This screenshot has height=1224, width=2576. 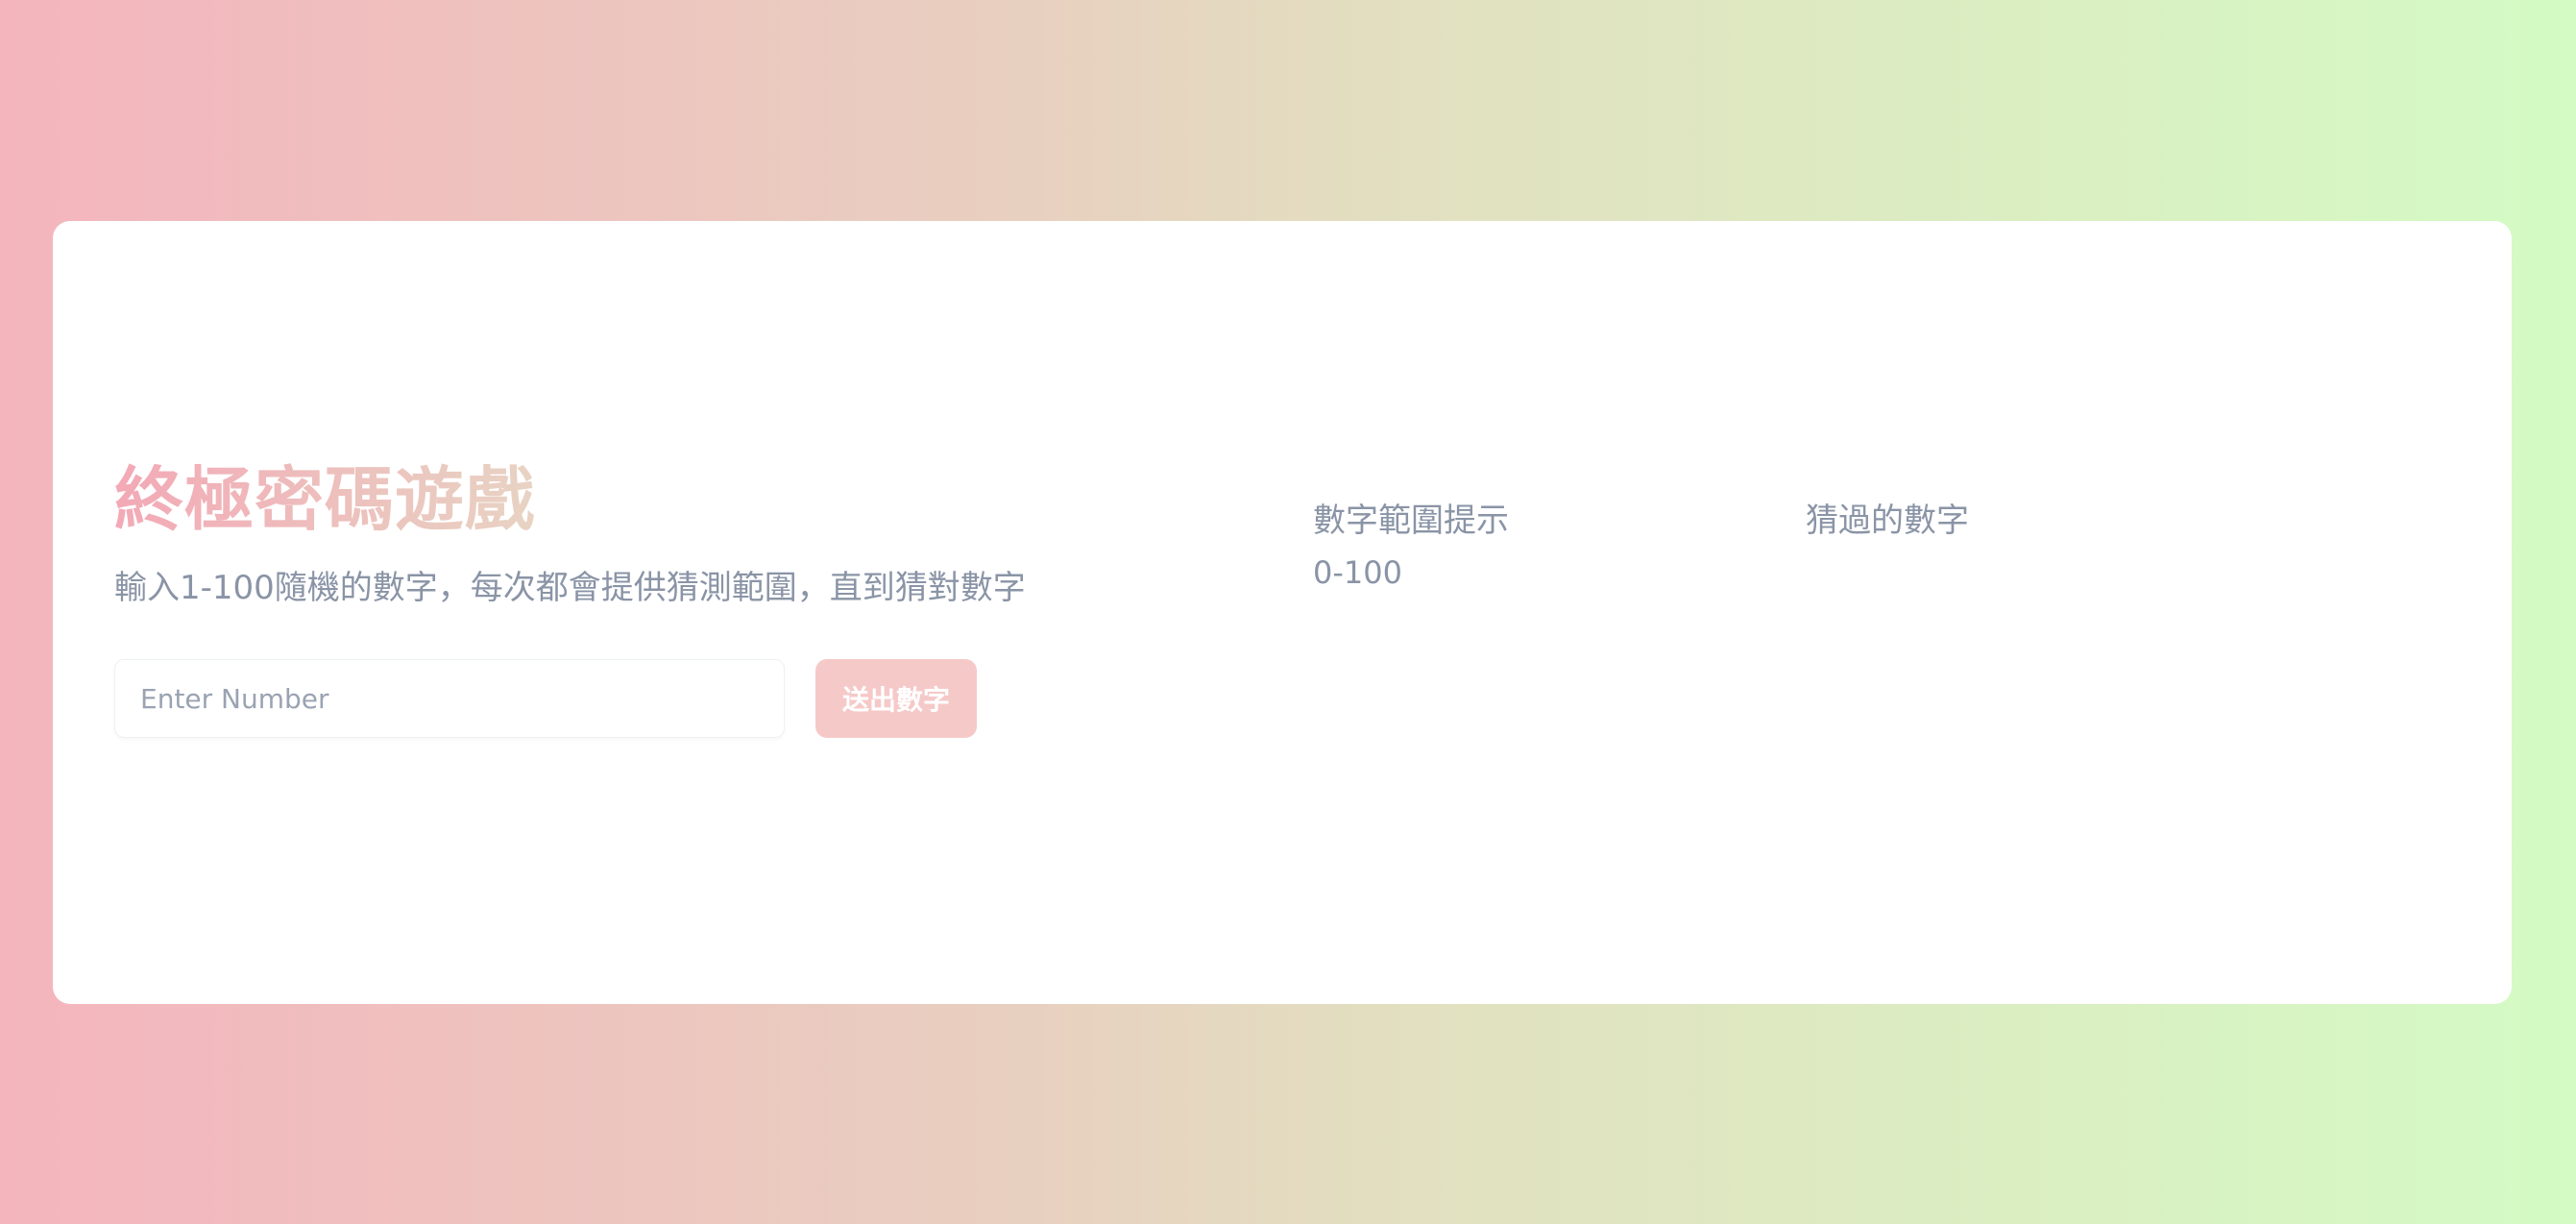 What do you see at coordinates (570, 588) in the screenshot?
I see `game-description: 輸入1-100隨機的數字，每次都會提供猜測範圍，直到猜對數字` at bounding box center [570, 588].